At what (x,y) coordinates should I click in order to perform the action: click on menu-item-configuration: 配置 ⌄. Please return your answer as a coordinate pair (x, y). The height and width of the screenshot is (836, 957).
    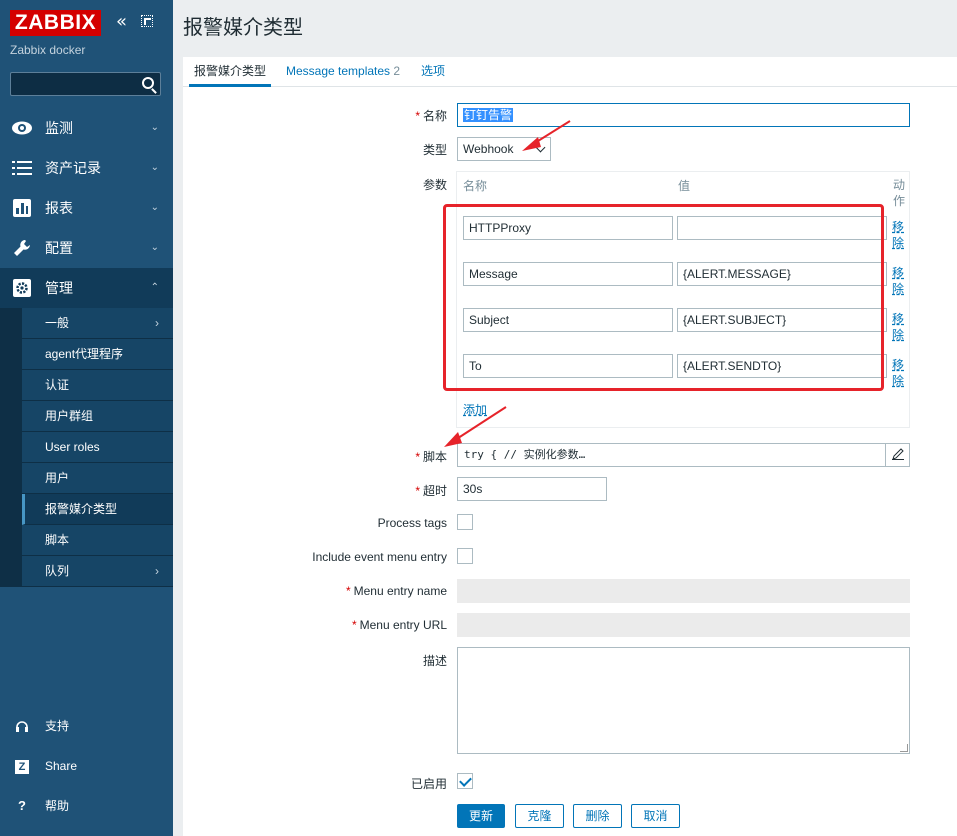
    Looking at the image, I should click on (86, 248).